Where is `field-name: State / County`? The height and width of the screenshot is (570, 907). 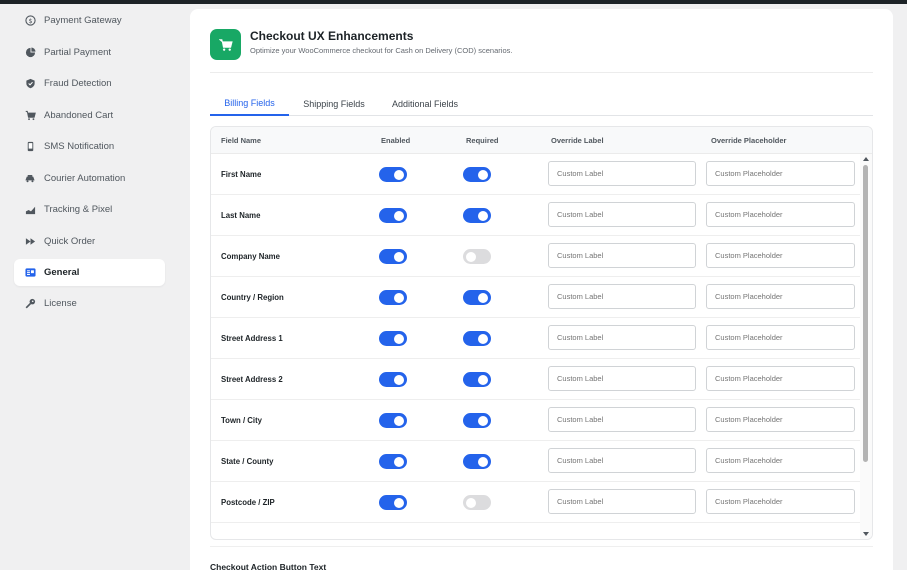 field-name: State / County is located at coordinates (247, 461).